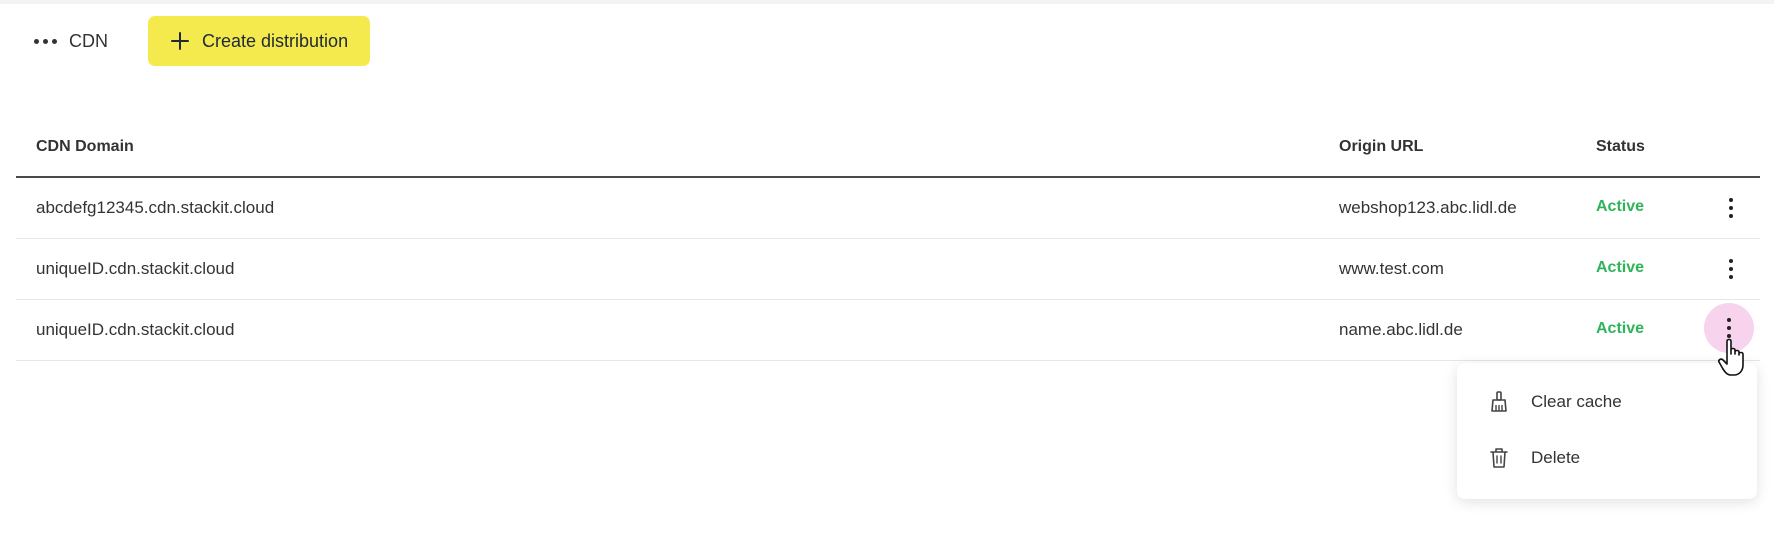 This screenshot has height=550, width=1774. I want to click on broom-icon, so click(1499, 402).